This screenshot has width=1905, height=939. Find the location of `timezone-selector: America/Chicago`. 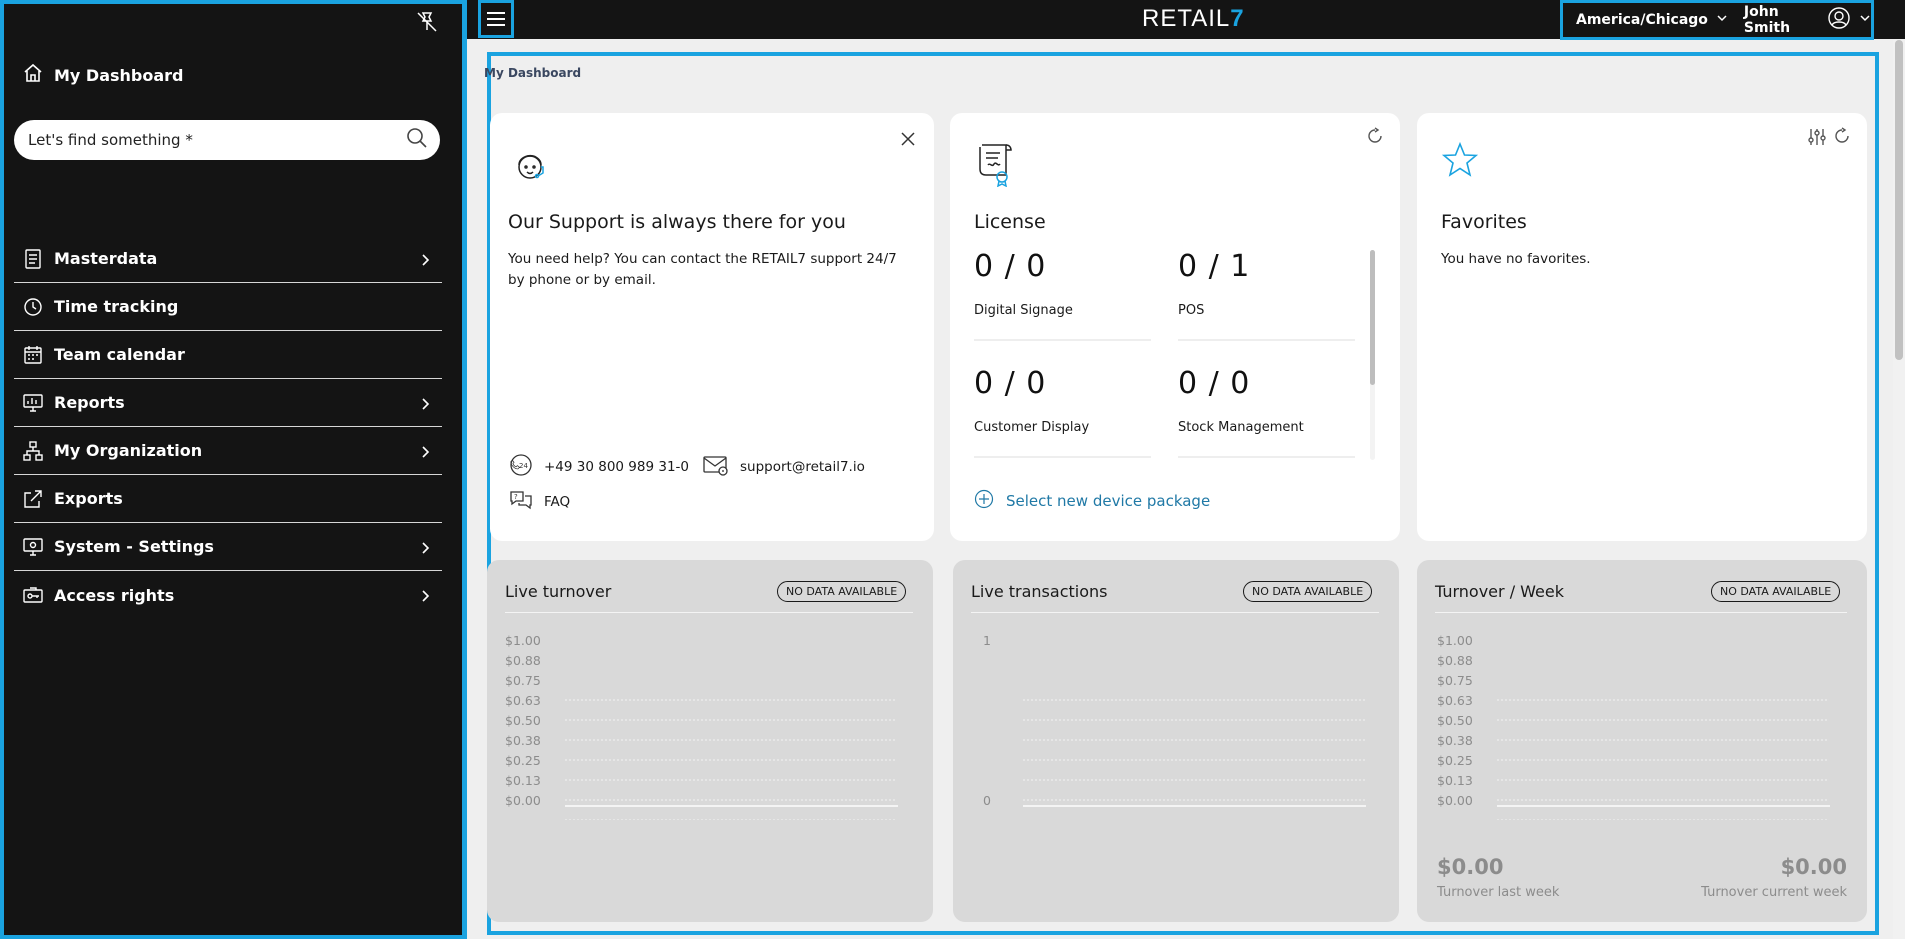

timezone-selector: America/Chicago is located at coordinates (1652, 20).